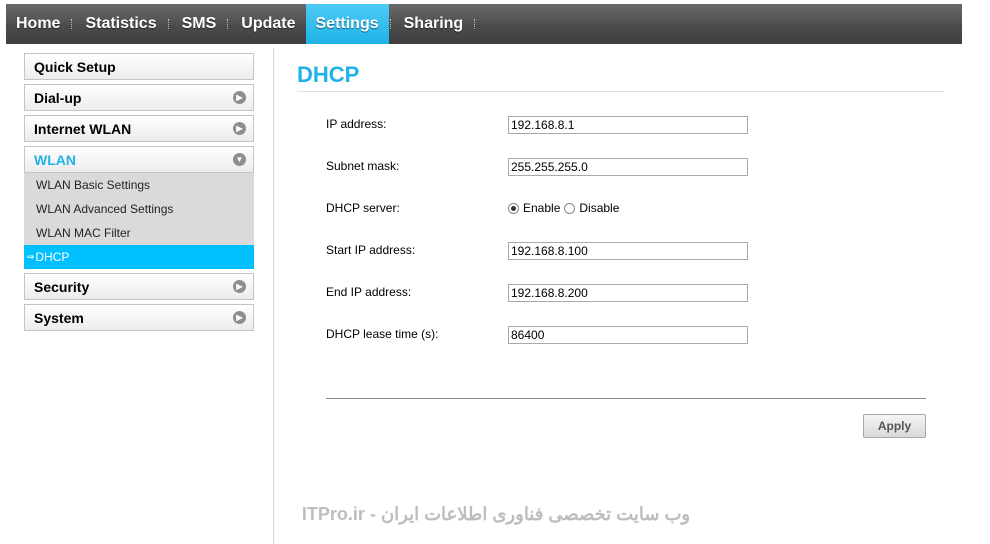  I want to click on chevron-down-circle-icon: ▼, so click(239, 159).